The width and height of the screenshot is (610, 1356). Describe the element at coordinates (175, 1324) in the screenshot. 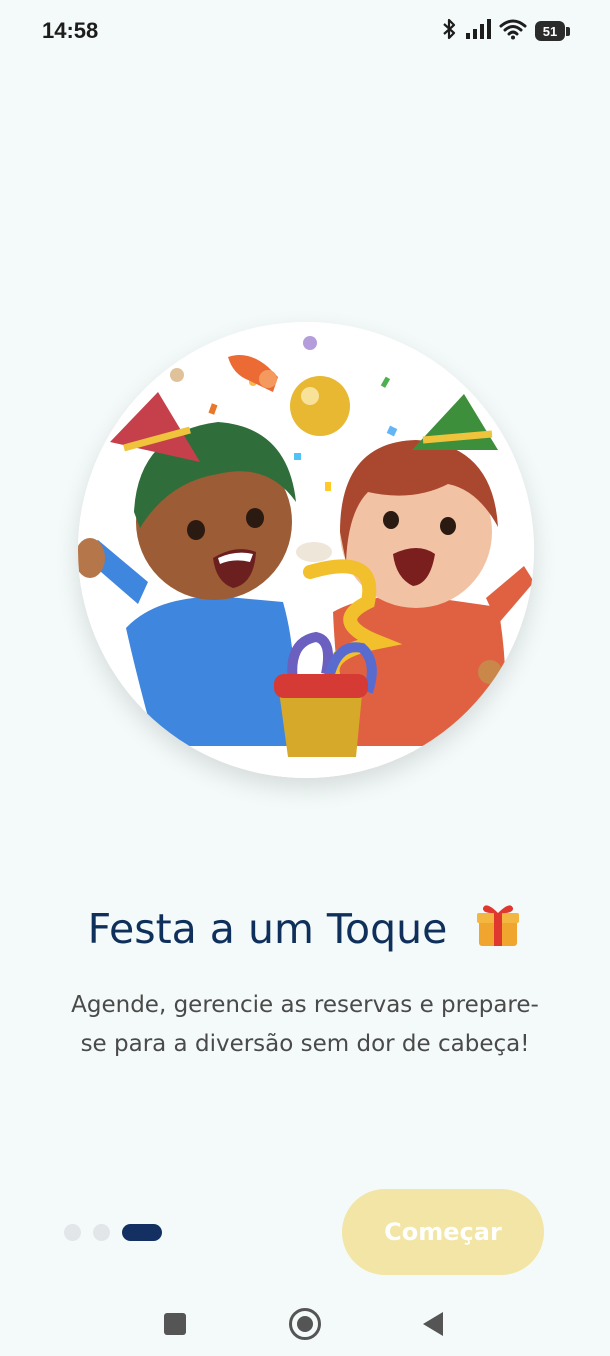

I see `recents-square-icon` at that location.